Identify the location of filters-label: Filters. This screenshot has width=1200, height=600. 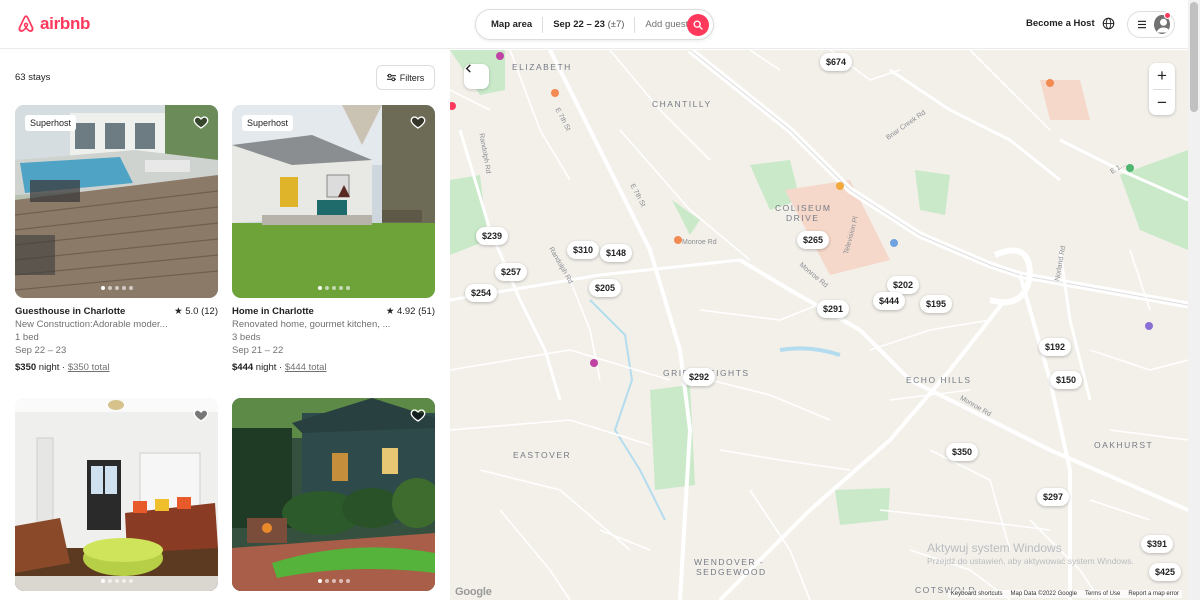
(412, 77).